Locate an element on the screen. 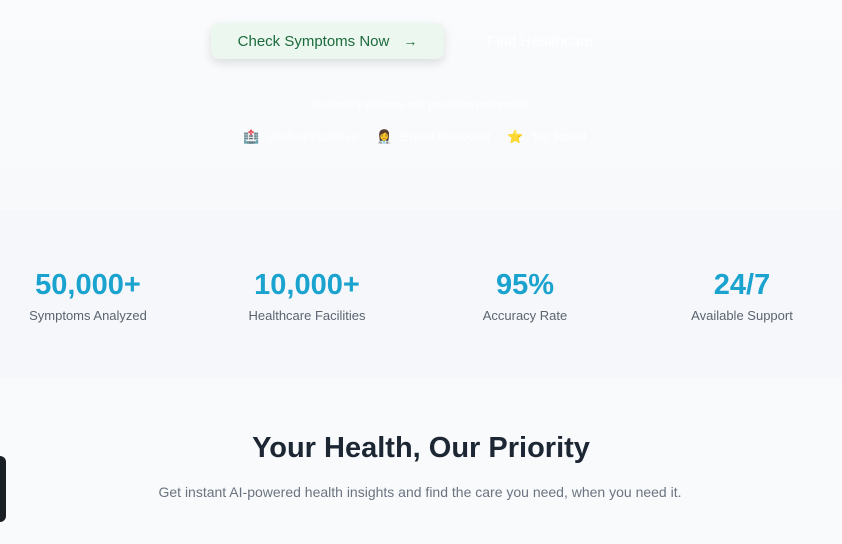  stat-symptoms: 50,000+ Symptoms Analyzed is located at coordinates (88, 294).